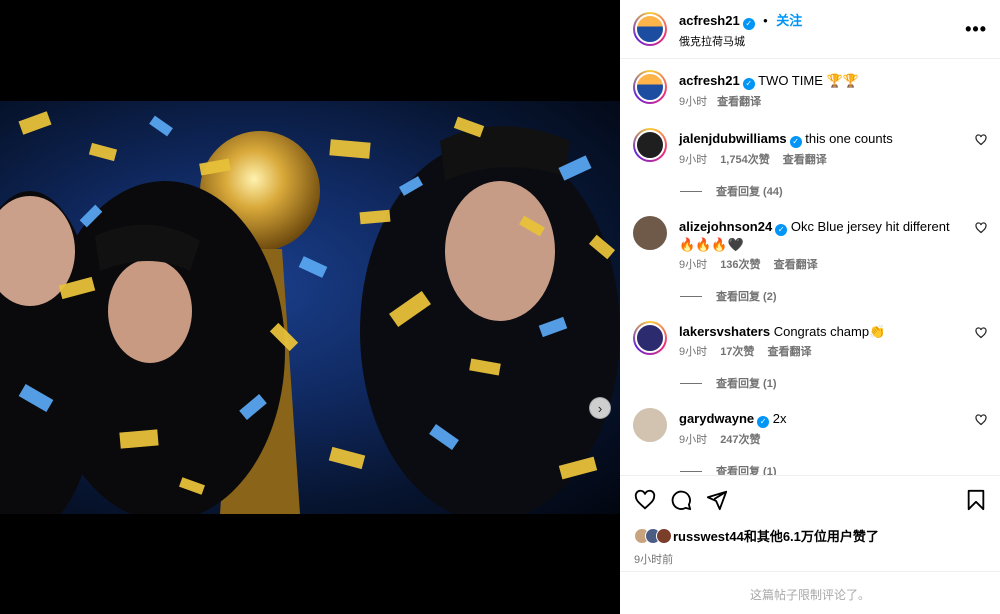  What do you see at coordinates (740, 440) in the screenshot?
I see `comment-likes: 247次赞` at bounding box center [740, 440].